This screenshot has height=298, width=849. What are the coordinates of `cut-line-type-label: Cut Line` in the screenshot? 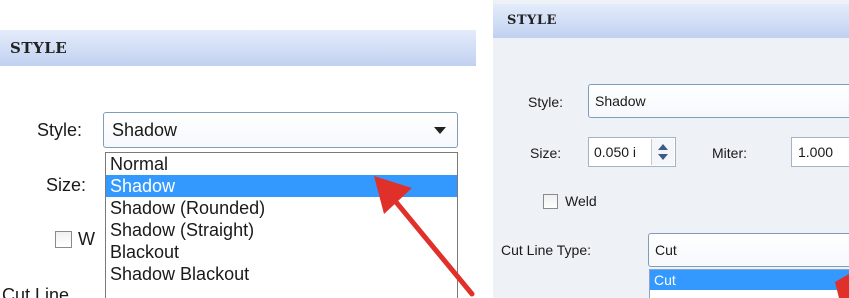 It's located at (36, 291).